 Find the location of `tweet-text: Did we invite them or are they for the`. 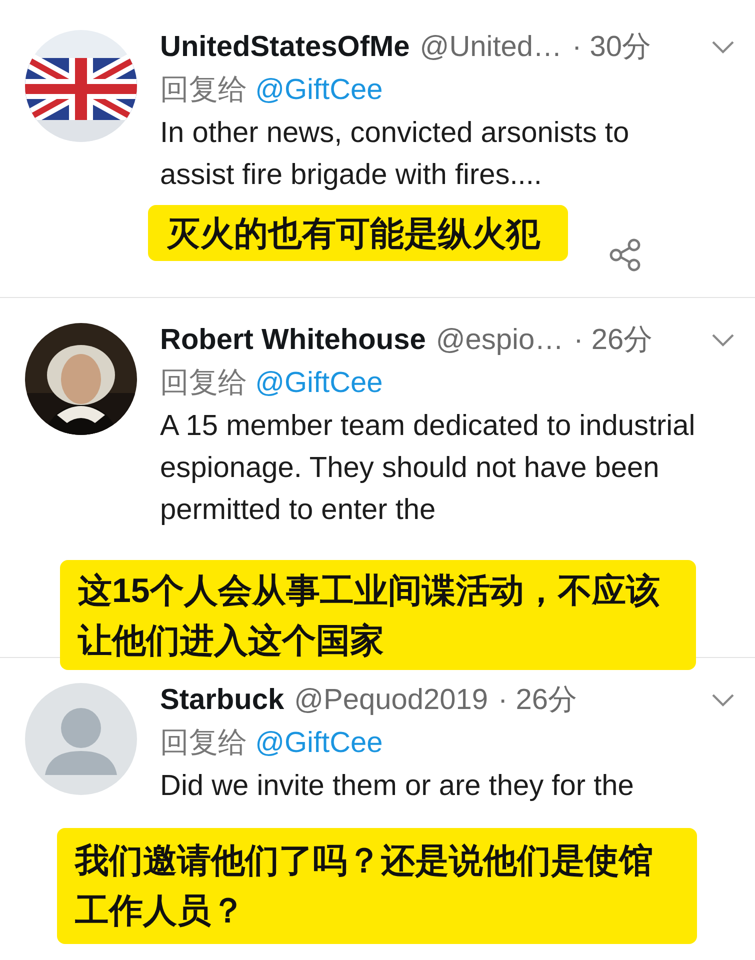

tweet-text: Did we invite them or are they for the is located at coordinates (397, 786).